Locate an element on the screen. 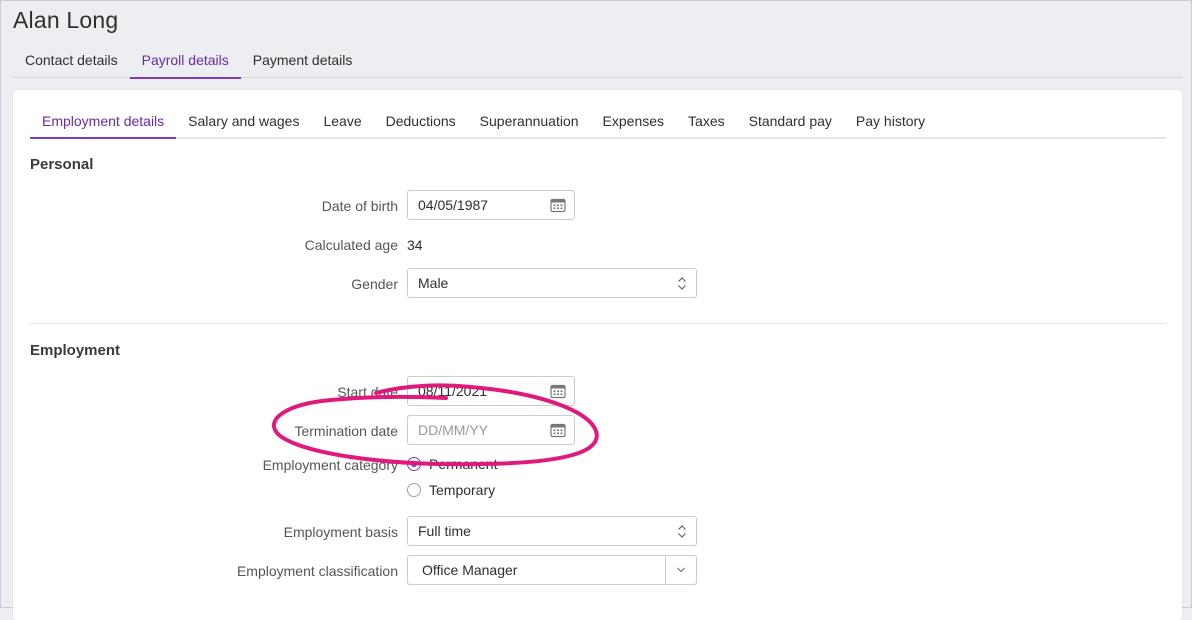 This screenshot has height=620, width=1192. age-value: 34 is located at coordinates (415, 245).